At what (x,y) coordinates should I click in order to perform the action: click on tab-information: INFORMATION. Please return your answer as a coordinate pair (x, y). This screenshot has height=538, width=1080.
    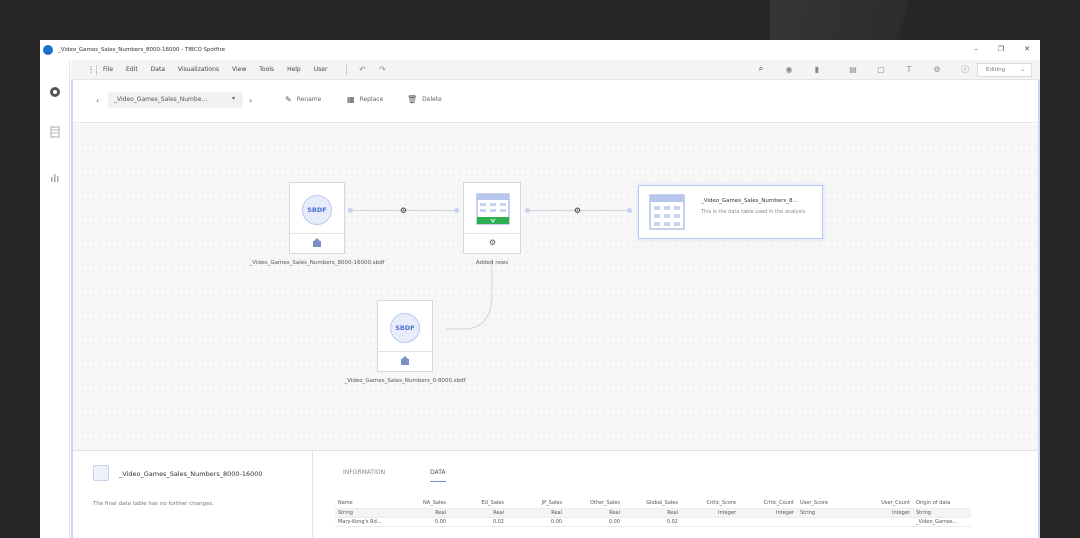
    Looking at the image, I should click on (364, 475).